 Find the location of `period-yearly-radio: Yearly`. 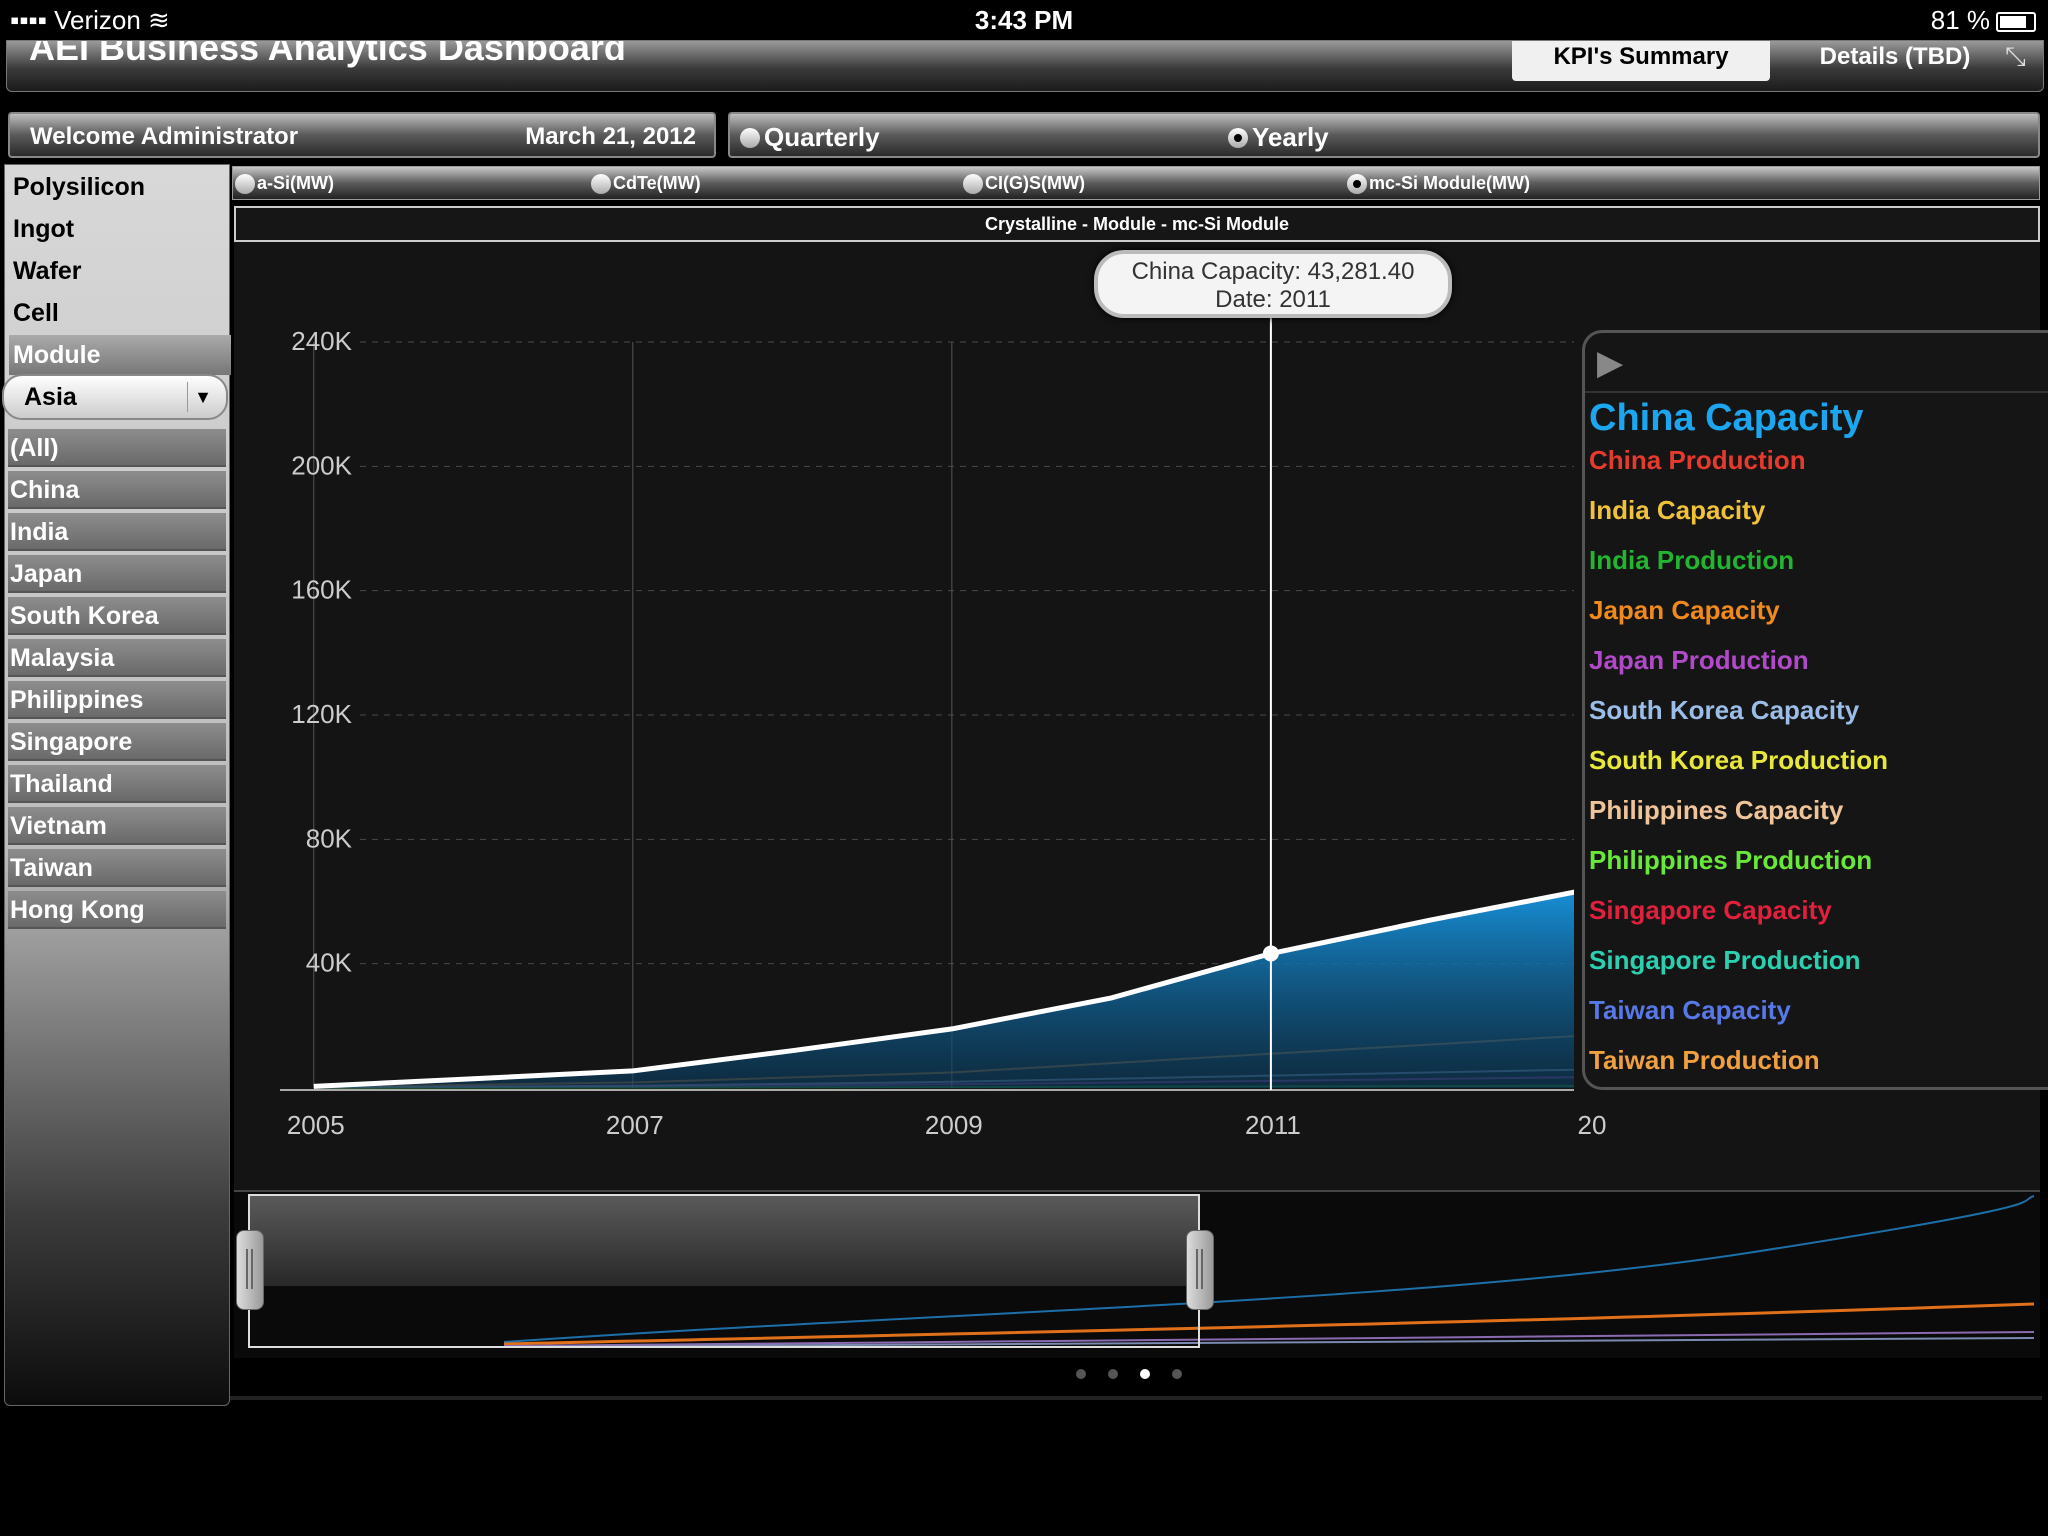

period-yearly-radio: Yearly is located at coordinates (1278, 137).